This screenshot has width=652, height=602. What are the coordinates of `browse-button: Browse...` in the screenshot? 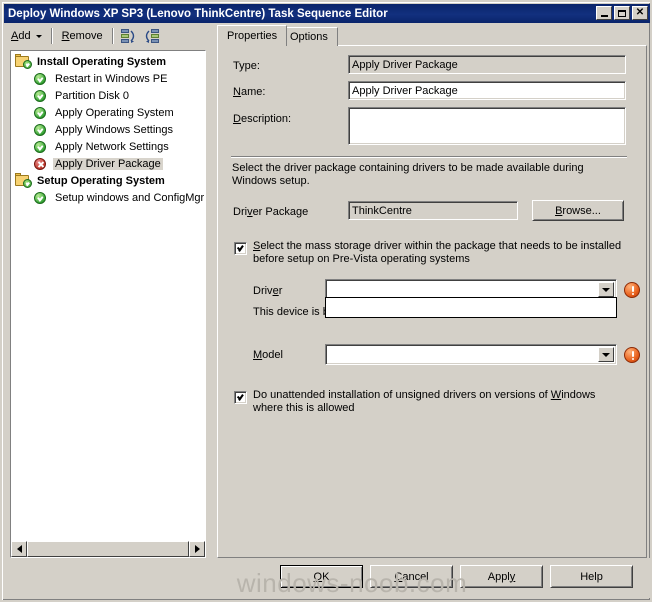 It's located at (578, 210).